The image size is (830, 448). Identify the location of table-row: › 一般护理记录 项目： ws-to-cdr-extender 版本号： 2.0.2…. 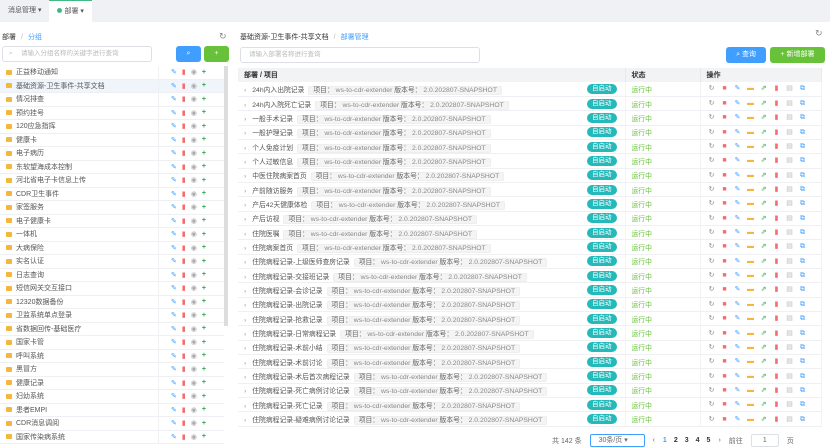
(530, 132).